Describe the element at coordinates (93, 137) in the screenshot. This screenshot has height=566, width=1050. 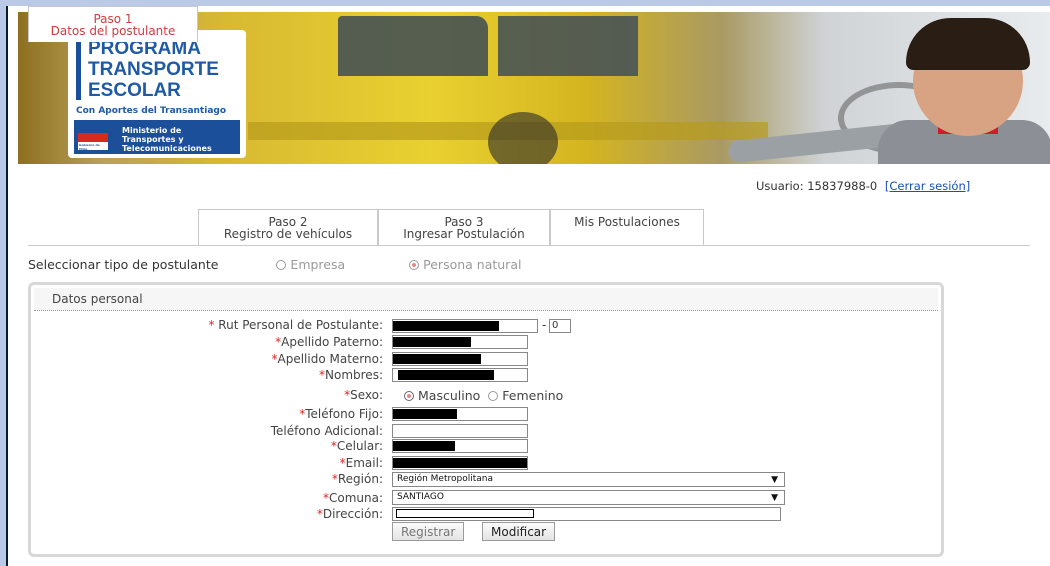
I see `gobierno-shield-icon: Gobierno de Chile` at that location.